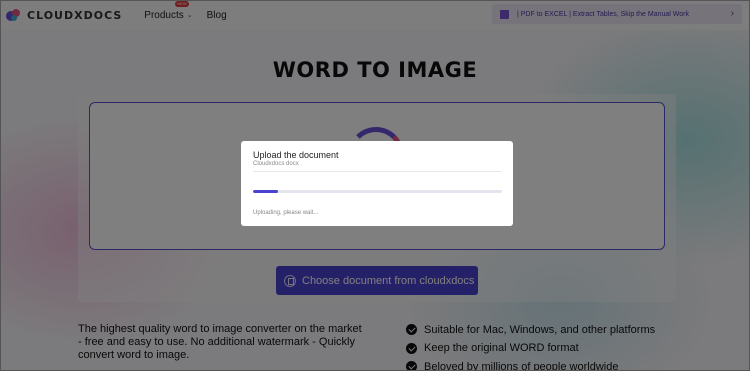 Image resolution: width=750 pixels, height=371 pixels. Describe the element at coordinates (265, 191) in the screenshot. I see `upload-progress-fill` at that location.